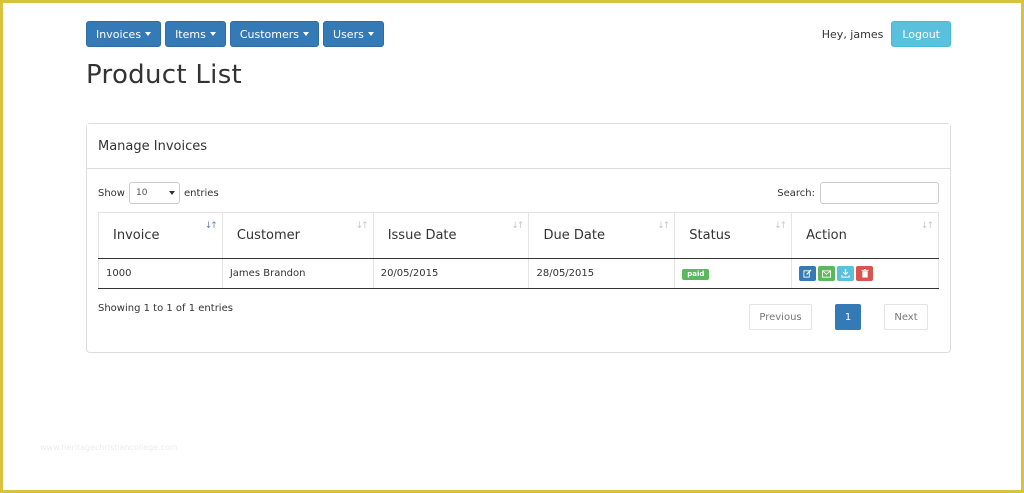 The width and height of the screenshot is (1024, 493). Describe the element at coordinates (518, 146) in the screenshot. I see `panel-heading: Manage Invoices` at that location.